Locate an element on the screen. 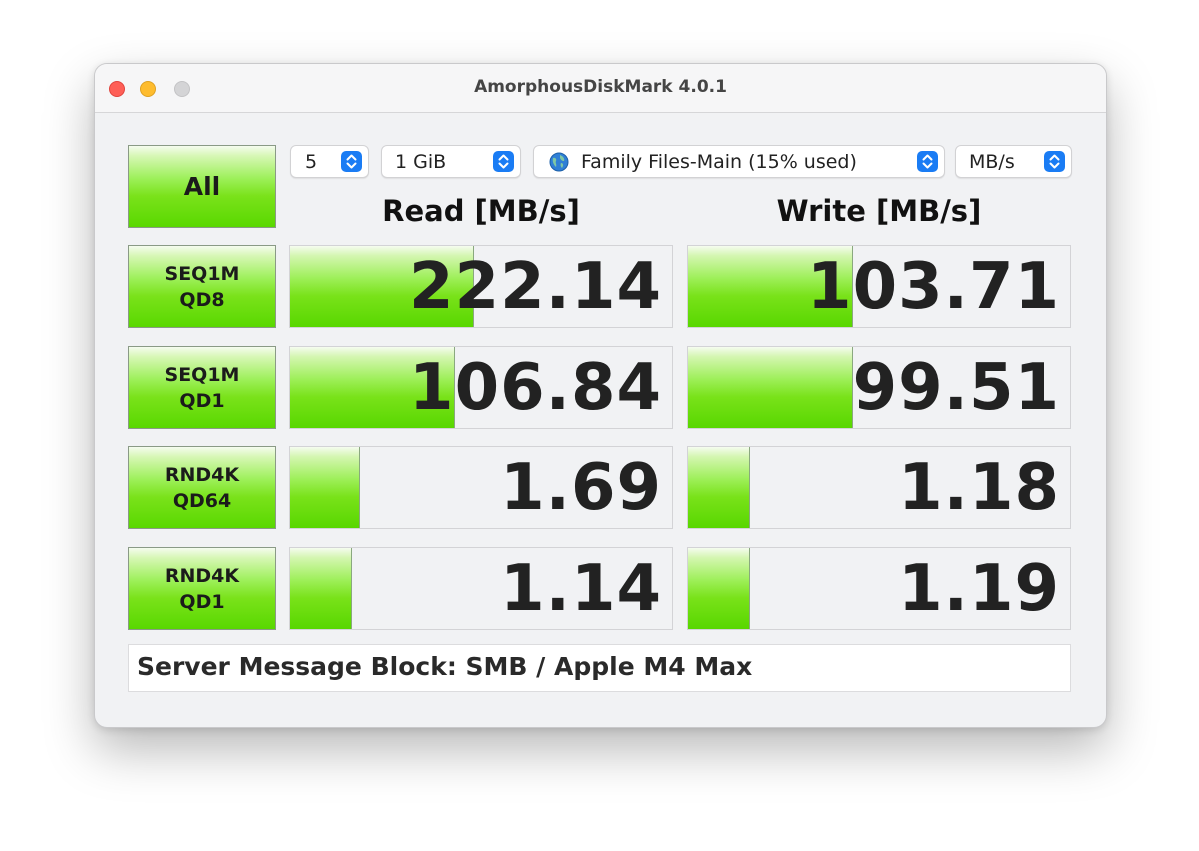  write-value: 1.18 is located at coordinates (979, 488).